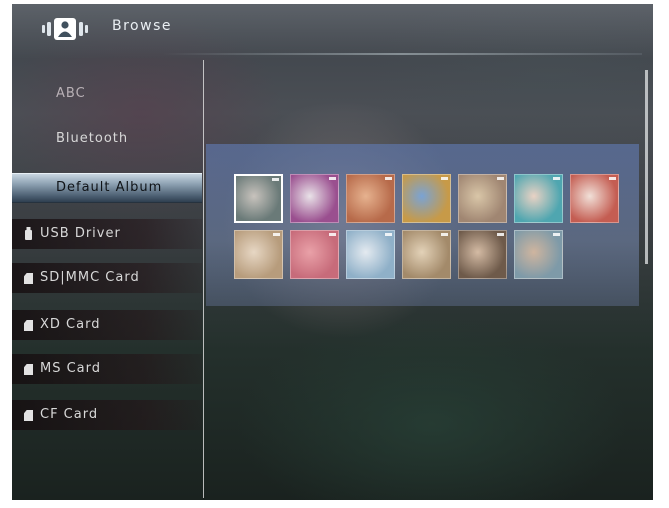 The image size is (669, 508). What do you see at coordinates (65, 29) in the screenshot?
I see `album-browse-icon` at bounding box center [65, 29].